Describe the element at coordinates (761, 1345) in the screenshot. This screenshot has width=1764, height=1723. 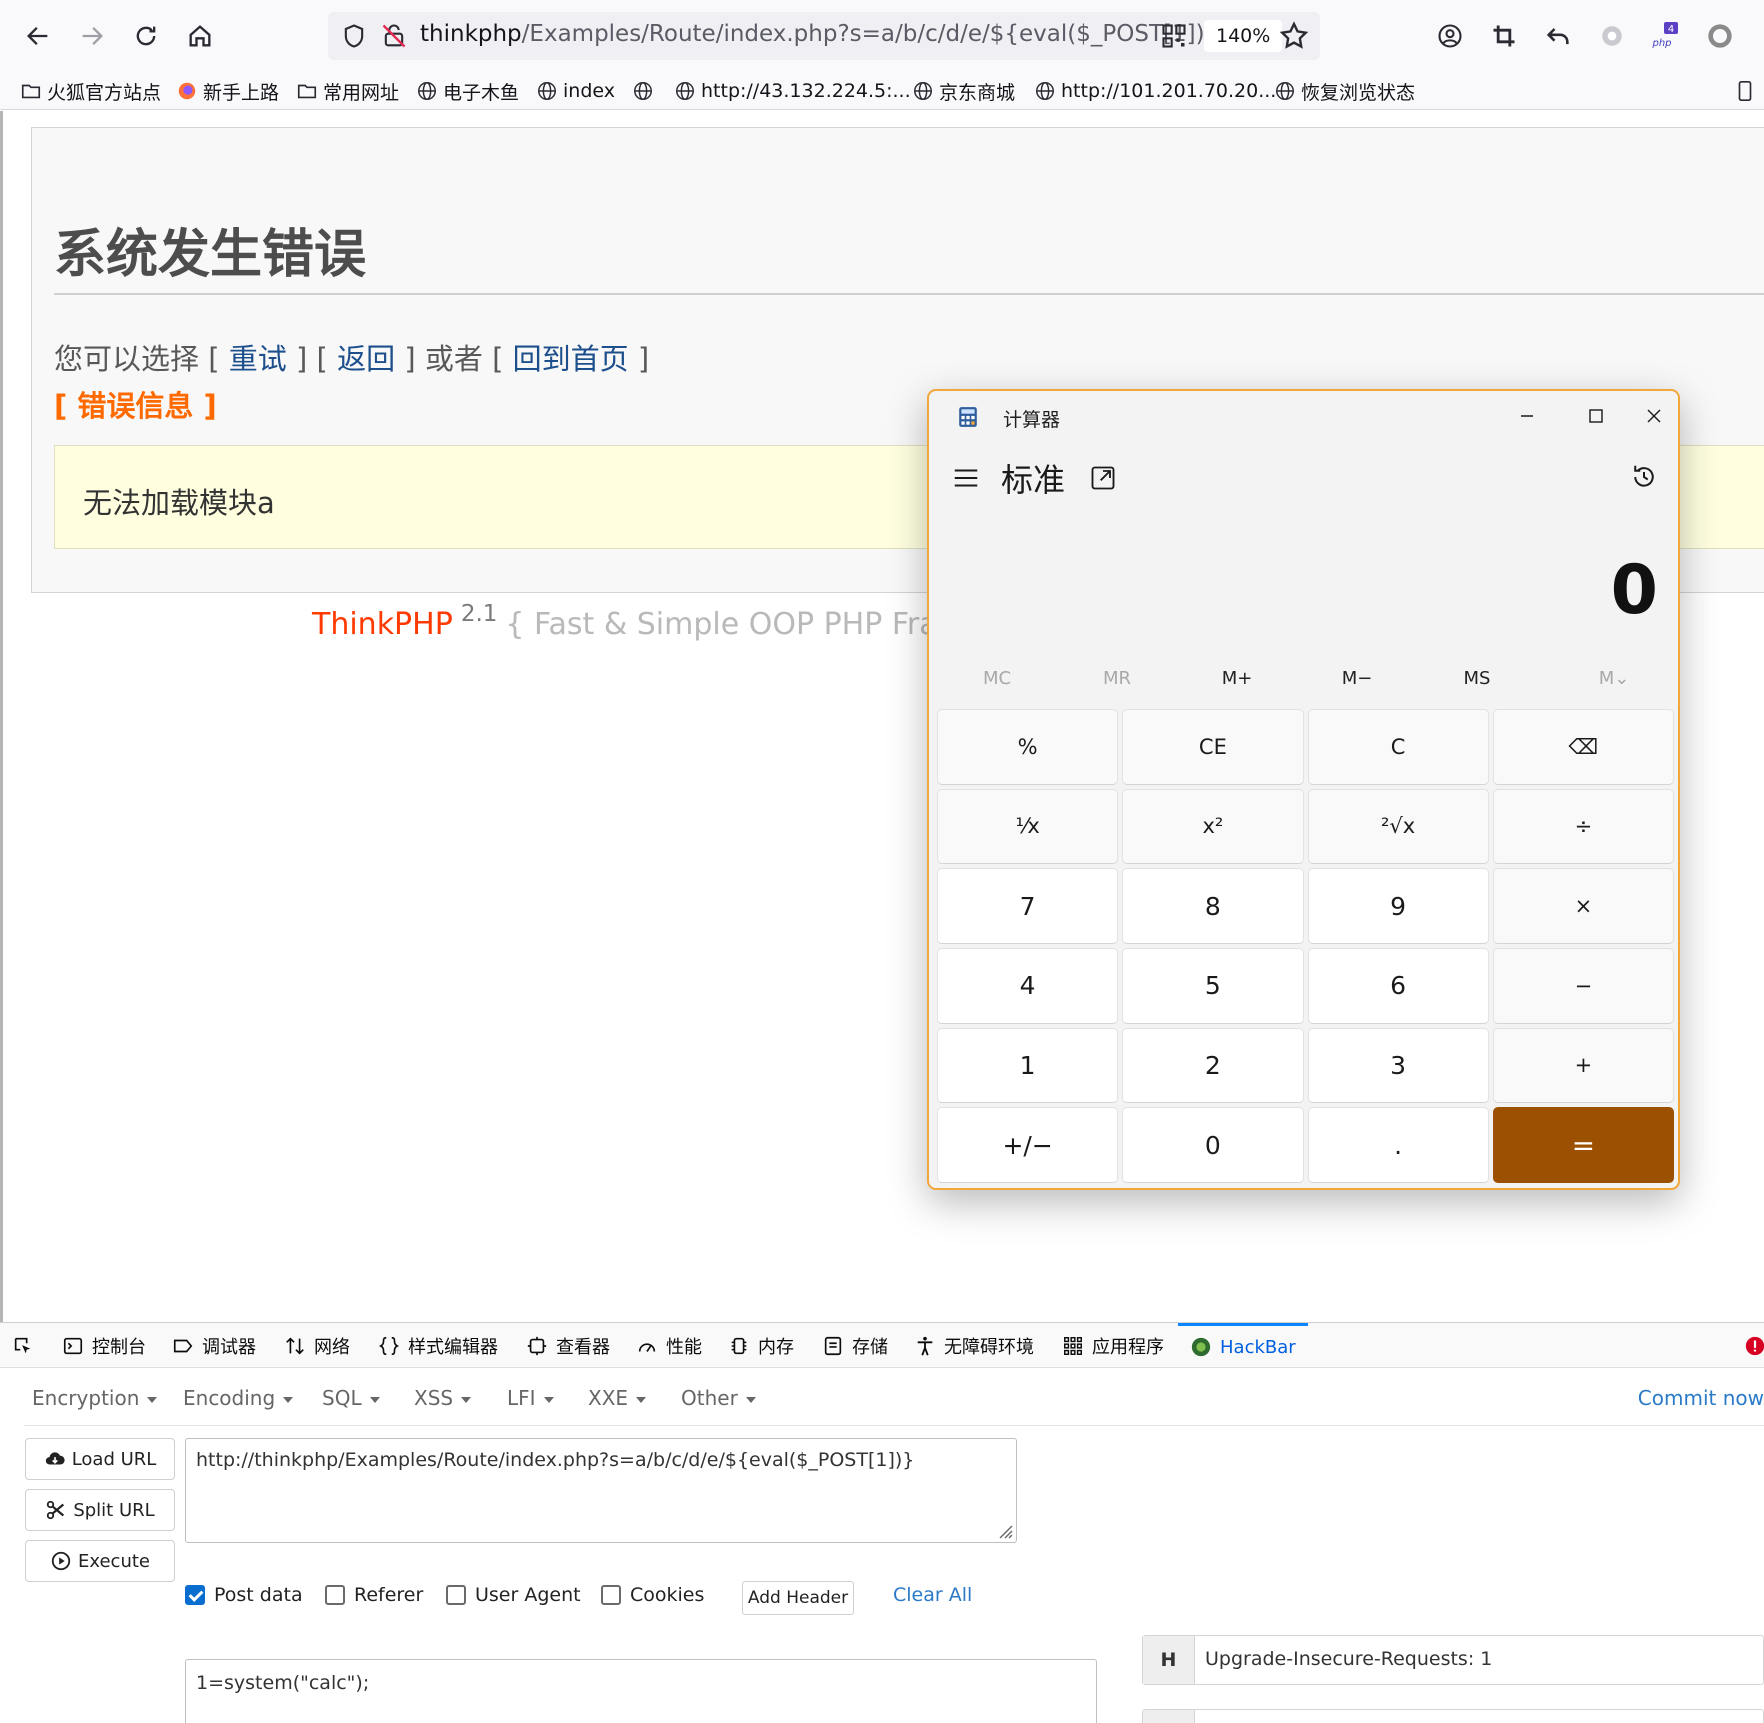
I see `tab-memory: 内存` at that location.